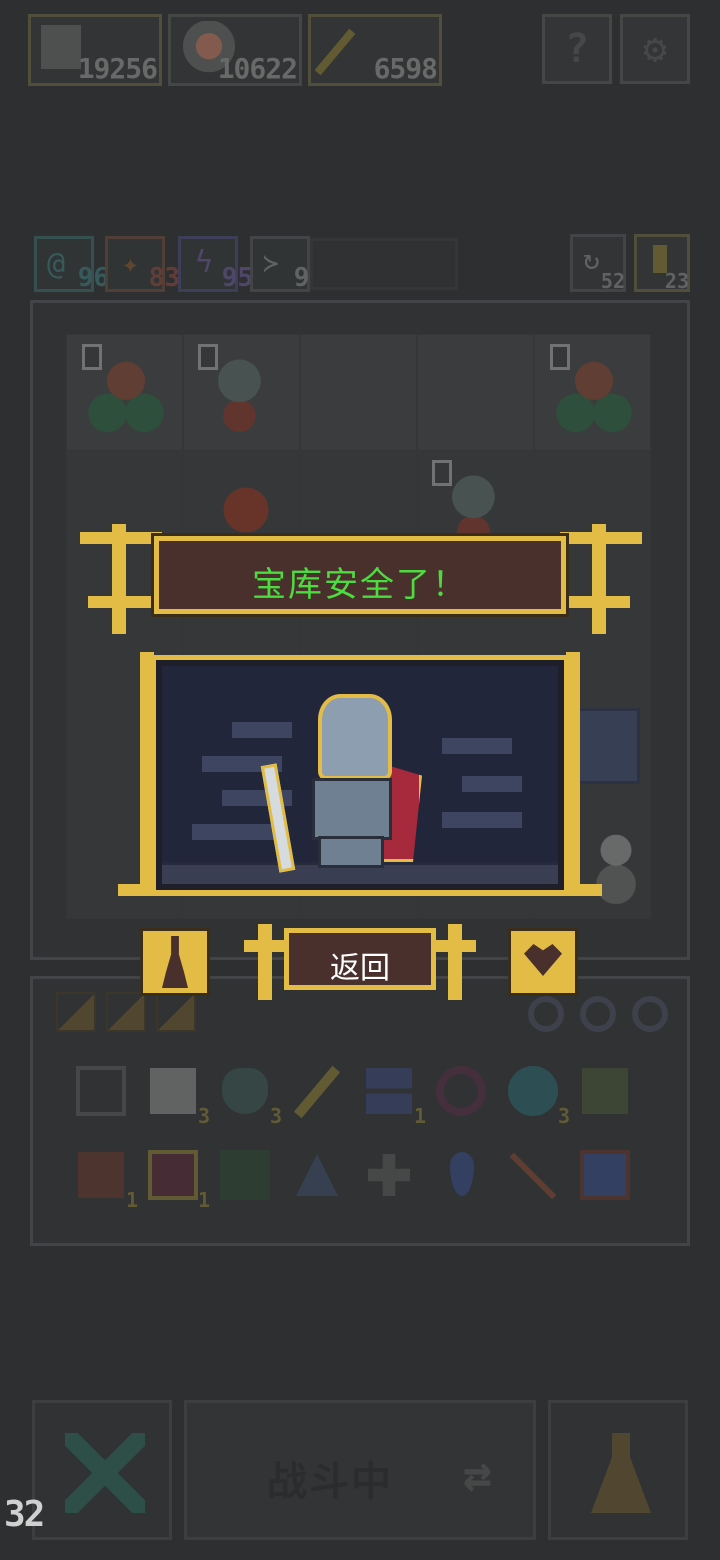 This screenshot has width=720, height=1560. What do you see at coordinates (612, 281) in the screenshot?
I see `refresh-value: 52` at bounding box center [612, 281].